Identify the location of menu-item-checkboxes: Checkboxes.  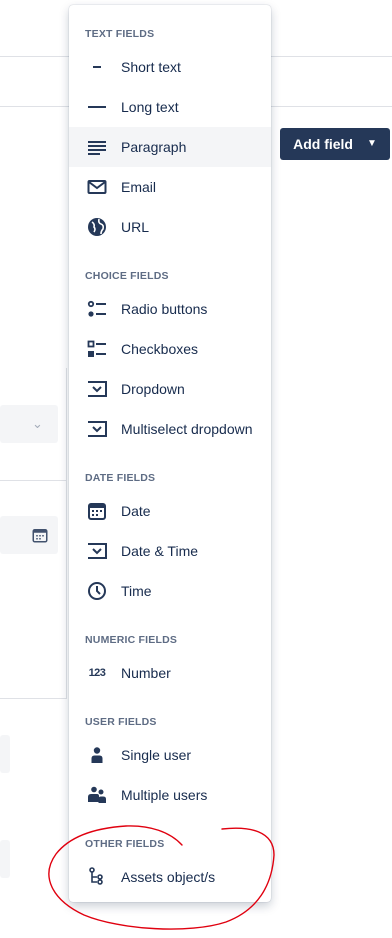
(170, 349).